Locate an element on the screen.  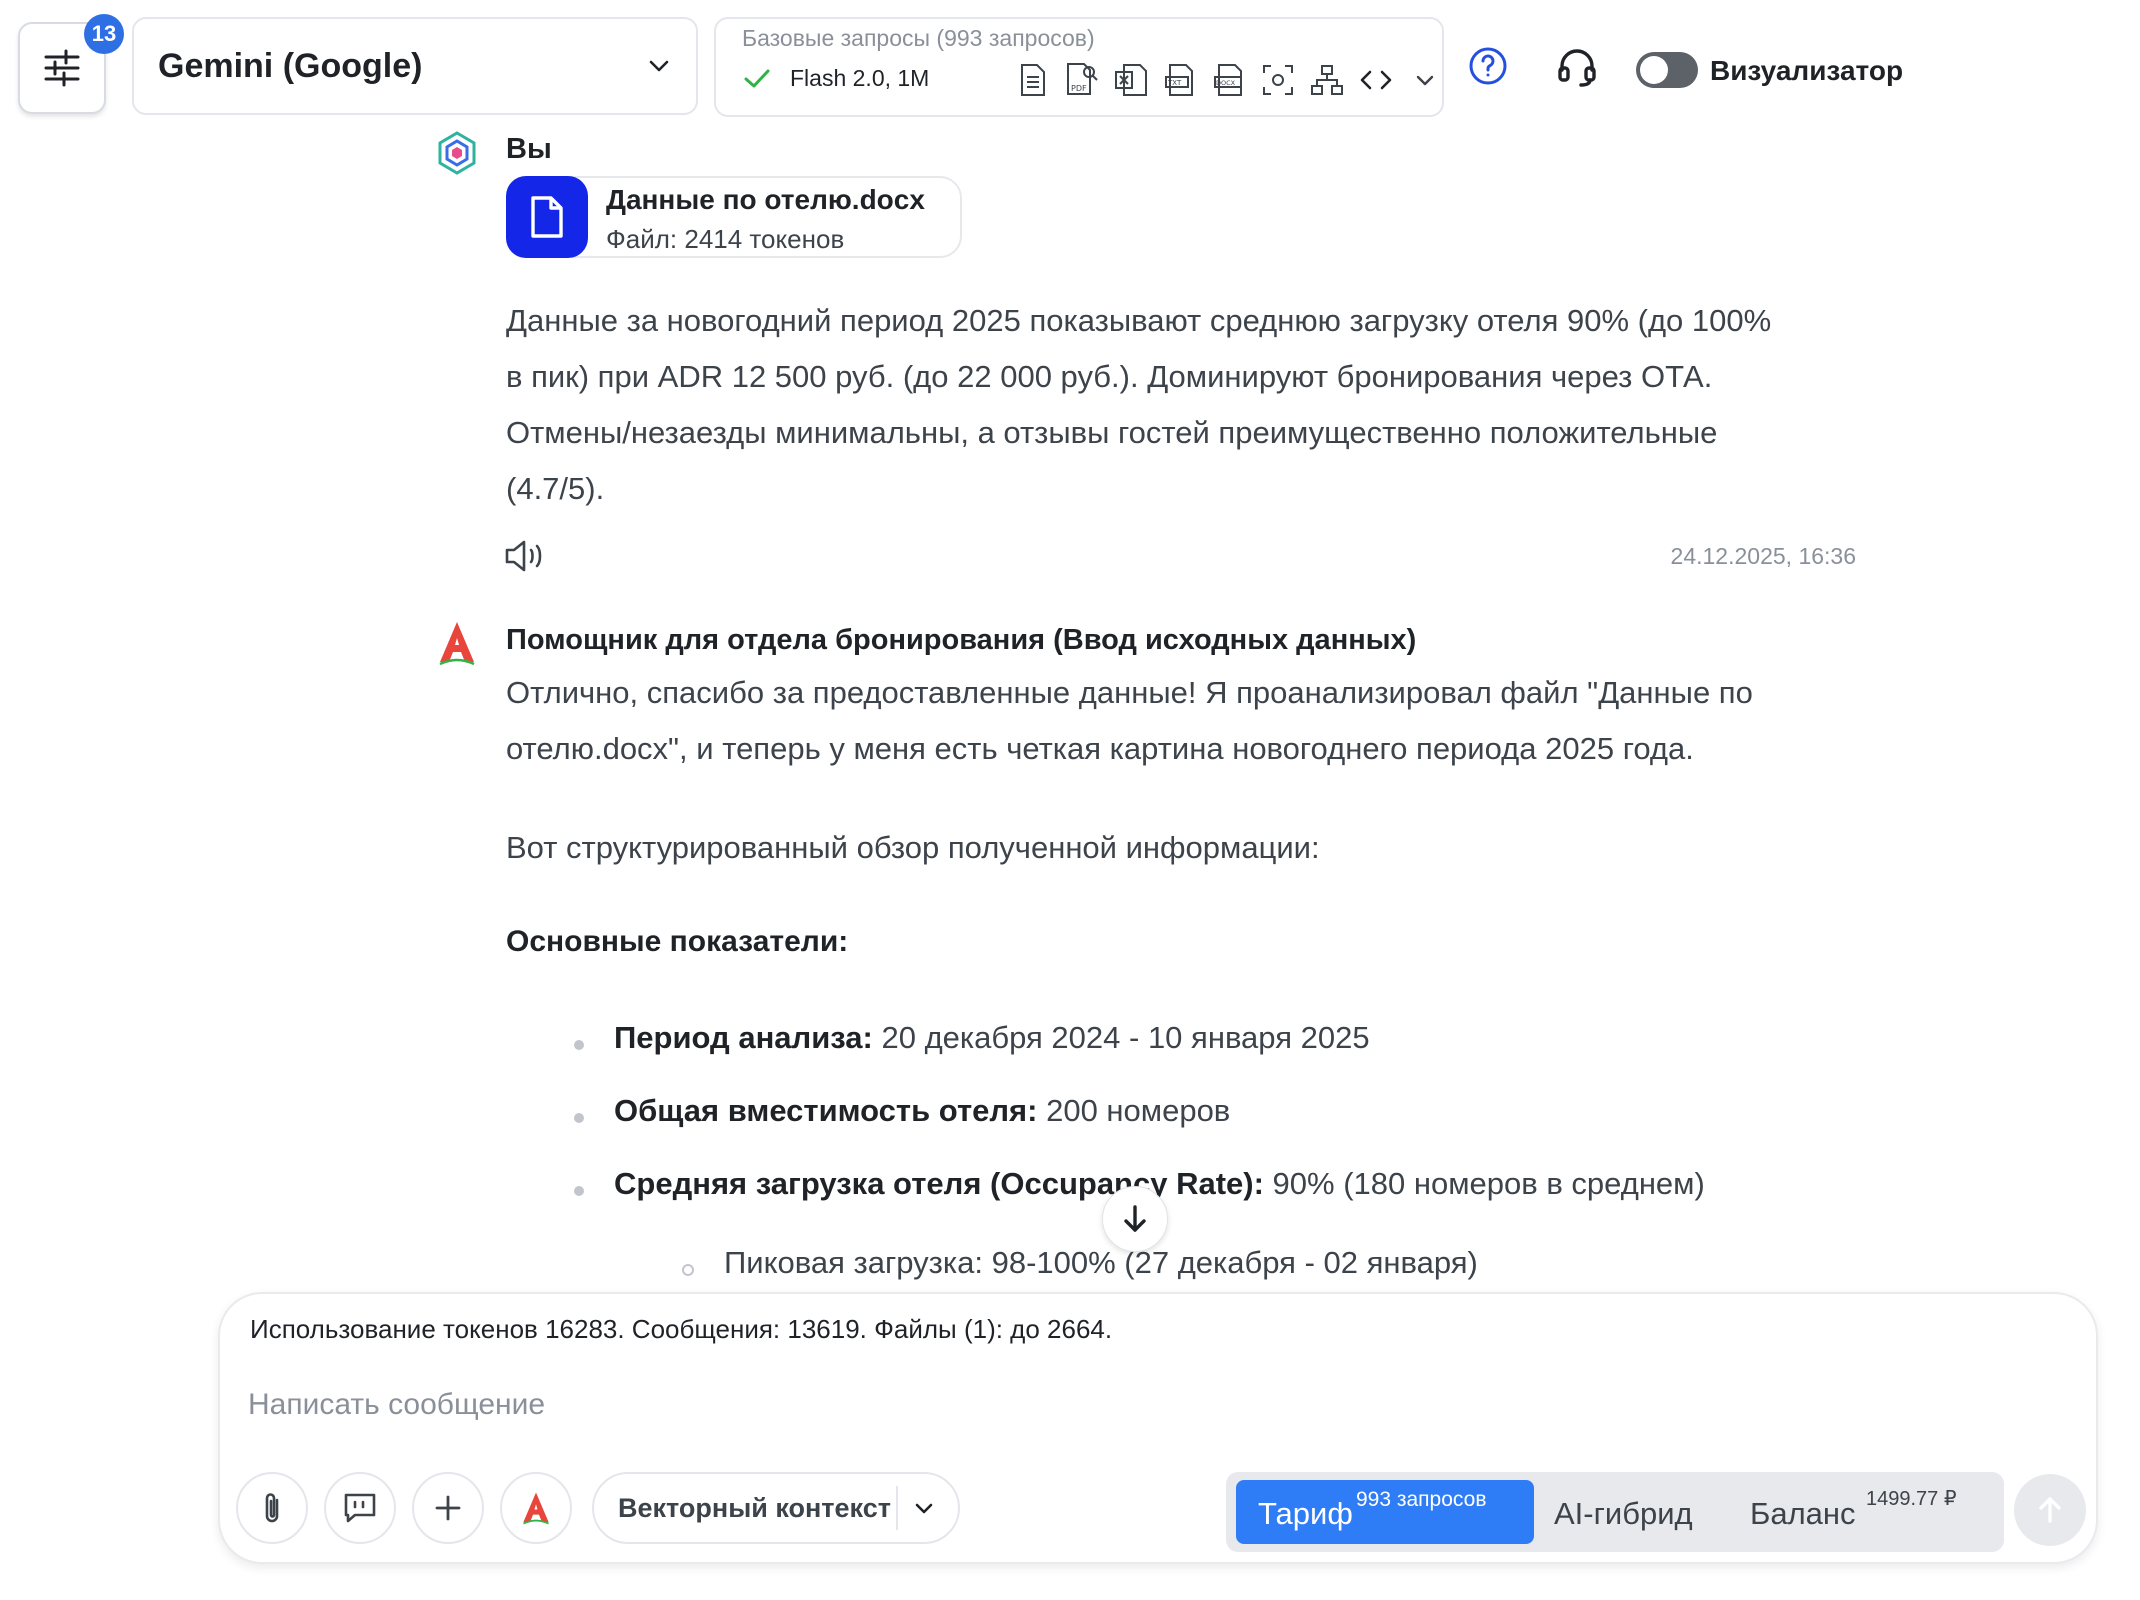
mode-hybrid-button: AI-гибрид is located at coordinates (1623, 1514).